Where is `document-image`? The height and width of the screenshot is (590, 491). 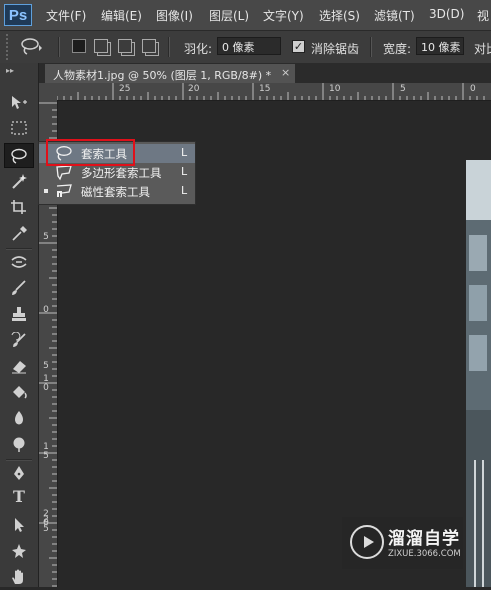
document-image is located at coordinates (478, 373).